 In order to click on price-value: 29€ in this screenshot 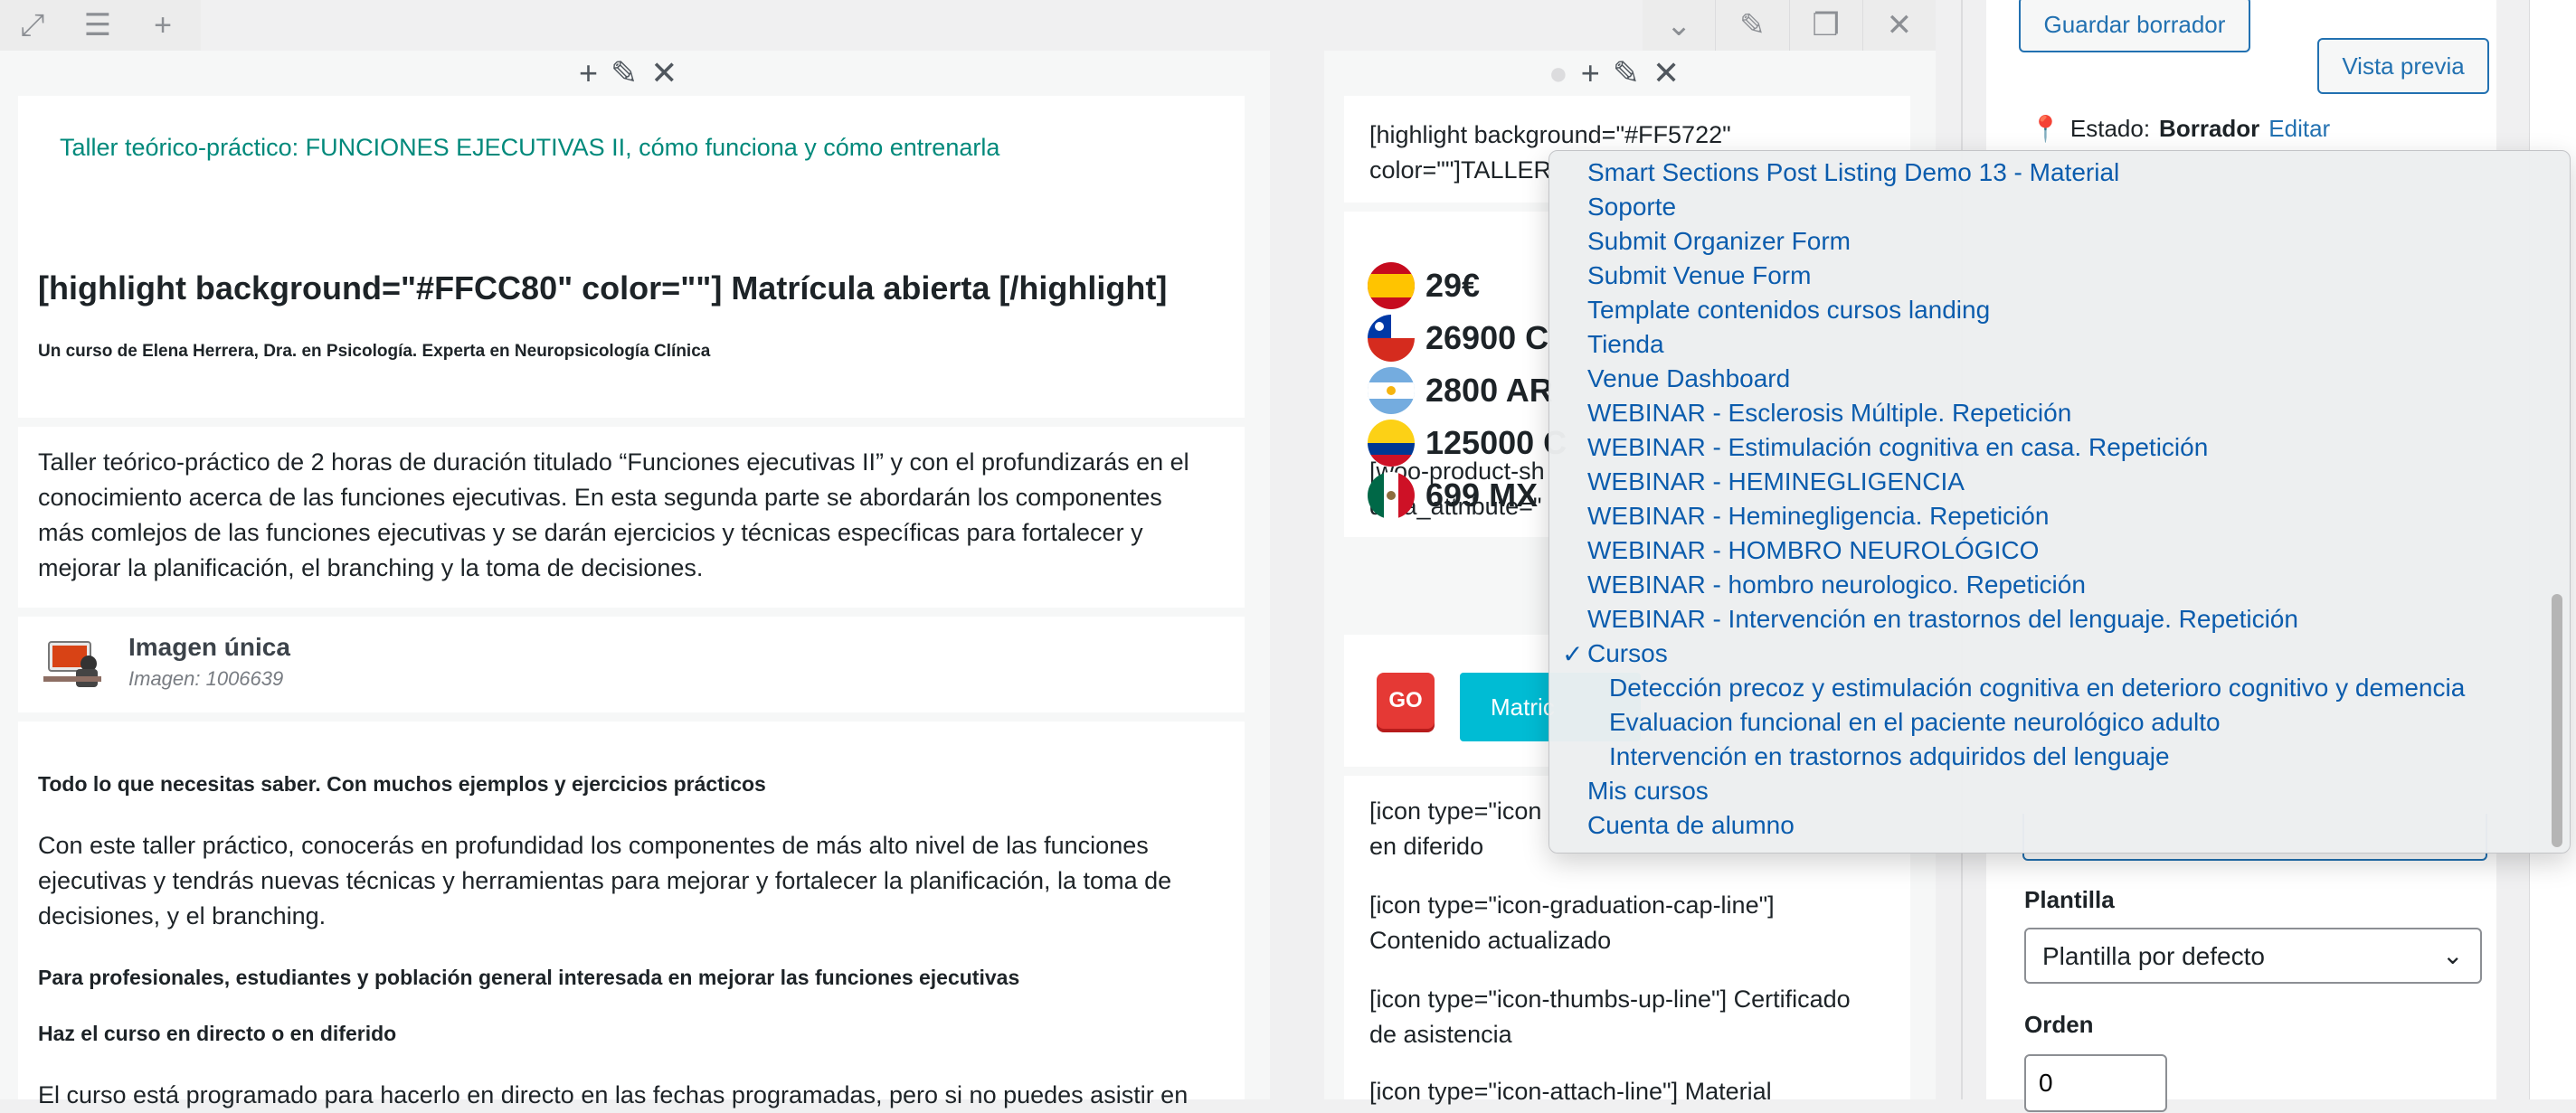, I will do `click(1453, 286)`.